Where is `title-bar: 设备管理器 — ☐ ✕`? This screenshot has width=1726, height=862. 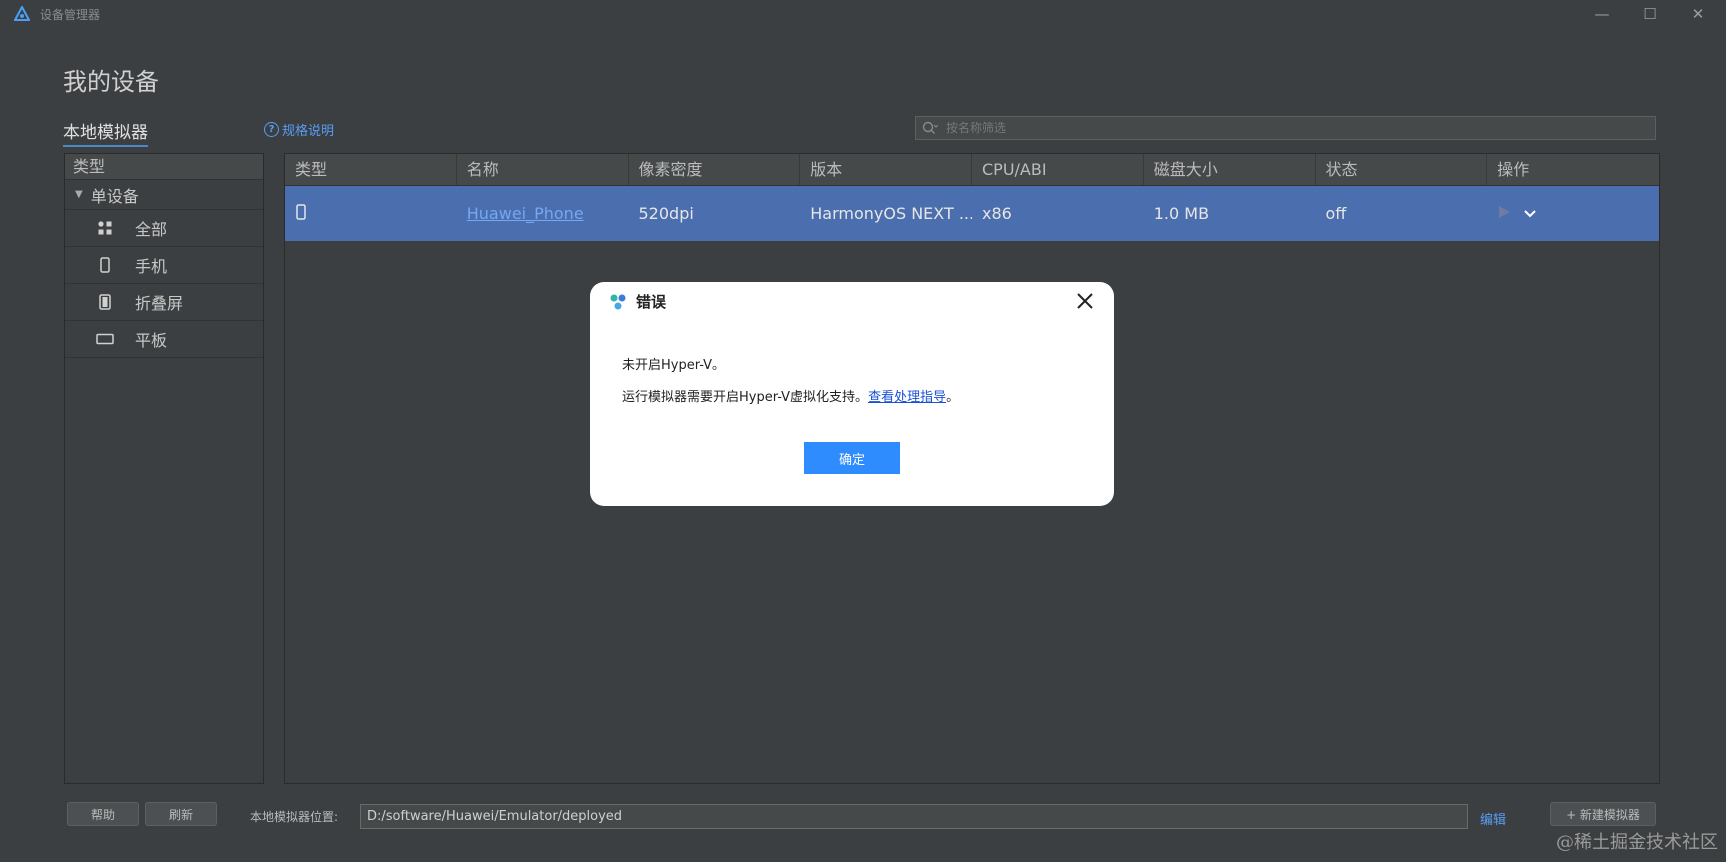 title-bar: 设备管理器 — ☐ ✕ is located at coordinates (863, 14).